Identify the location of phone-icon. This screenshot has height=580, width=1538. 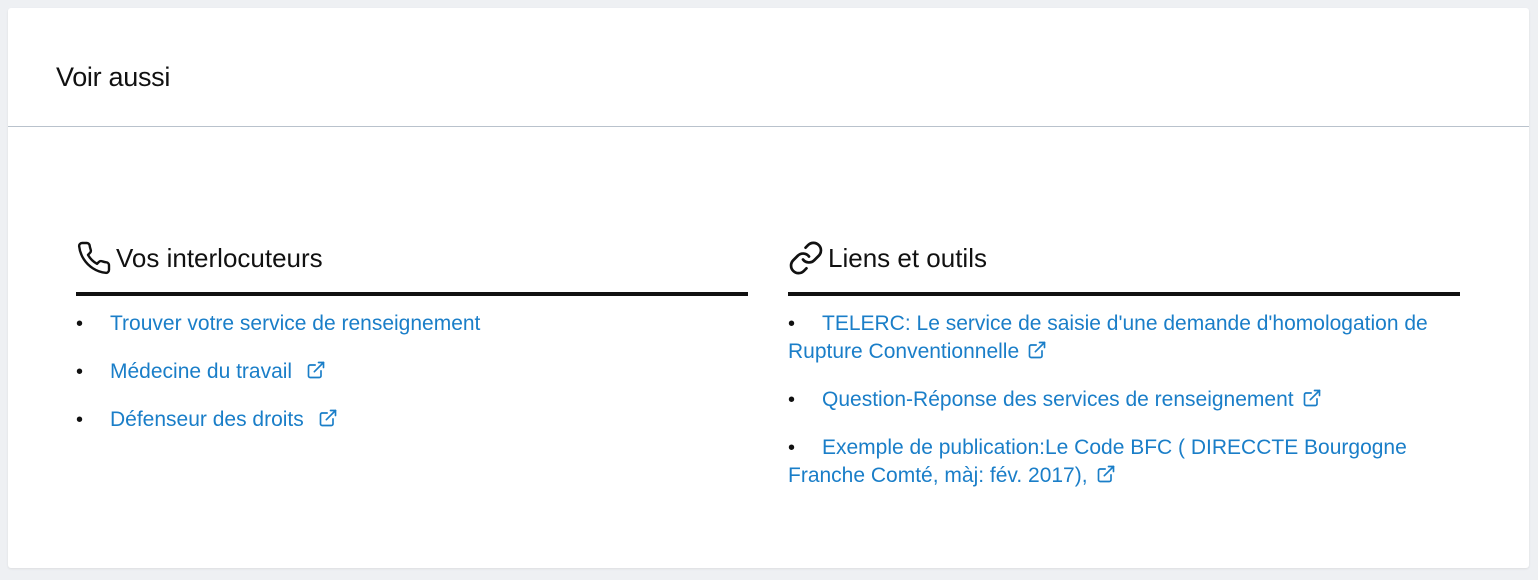
(96, 258).